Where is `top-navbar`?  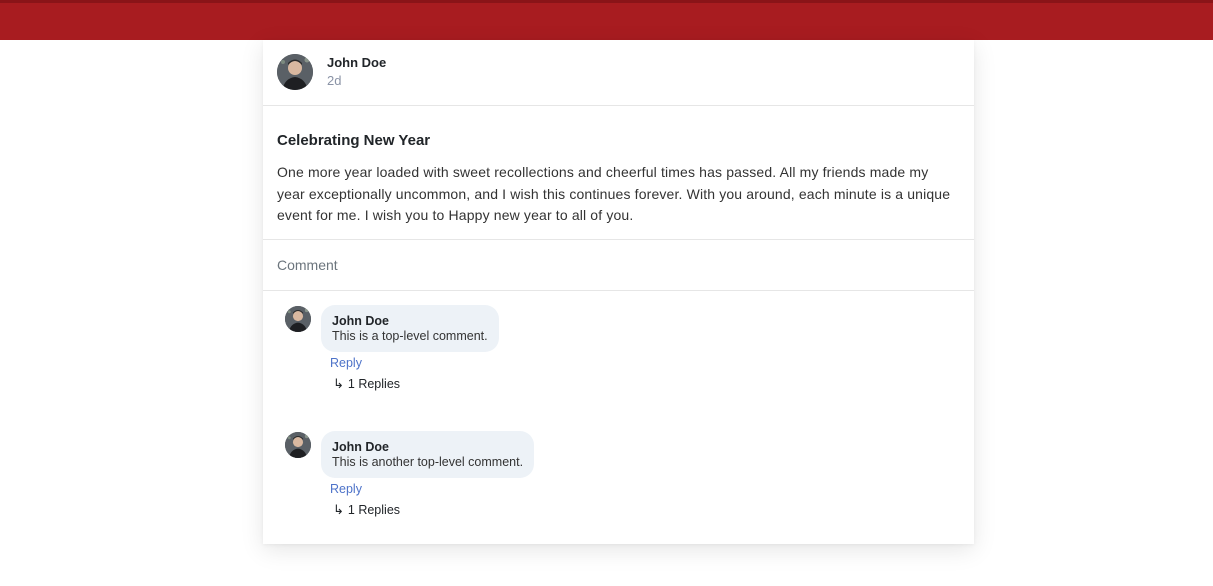
top-navbar is located at coordinates (606, 20).